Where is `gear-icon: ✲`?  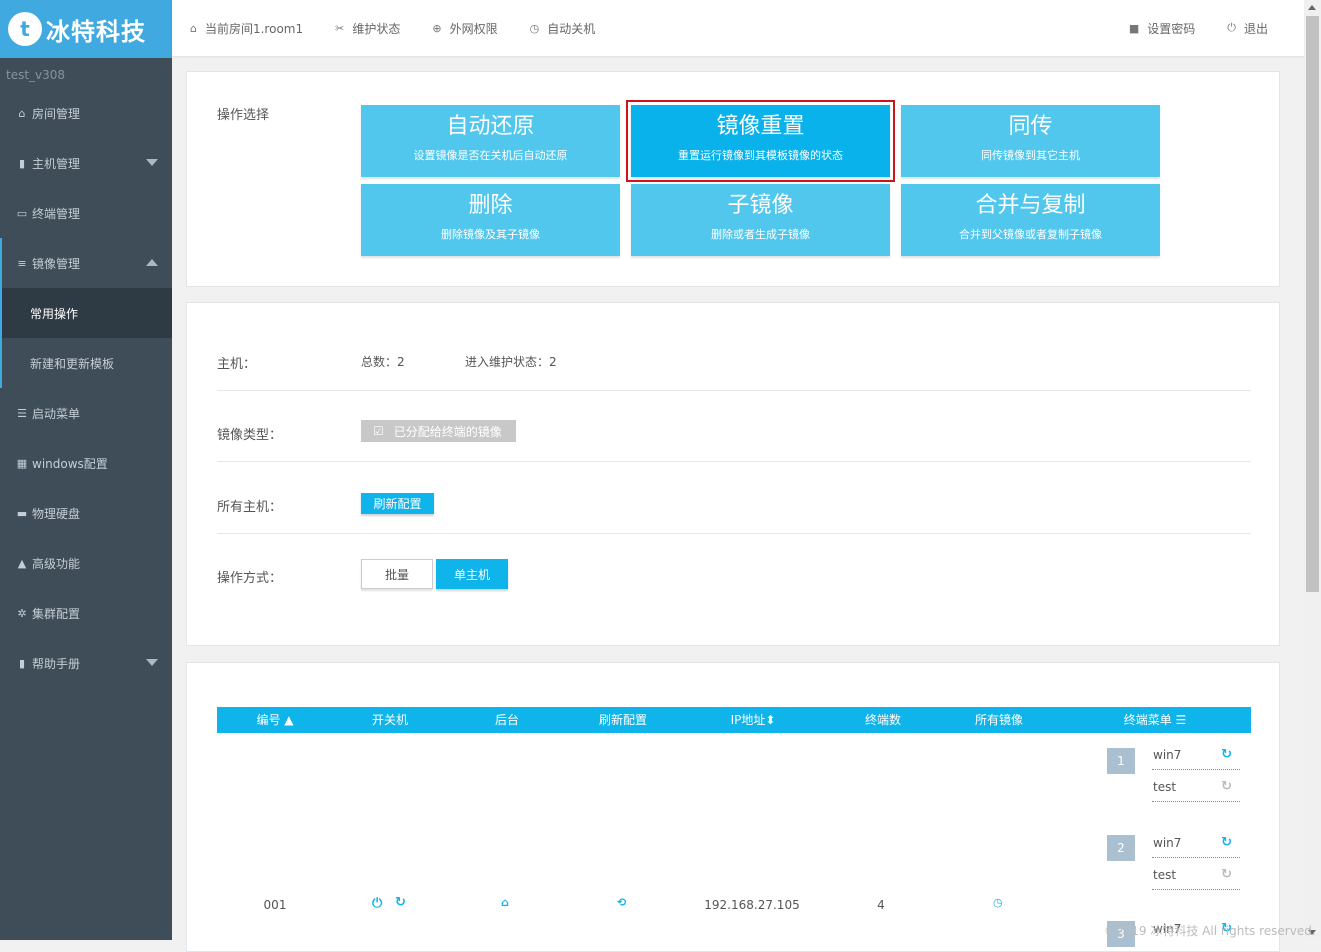 gear-icon: ✲ is located at coordinates (22, 613).